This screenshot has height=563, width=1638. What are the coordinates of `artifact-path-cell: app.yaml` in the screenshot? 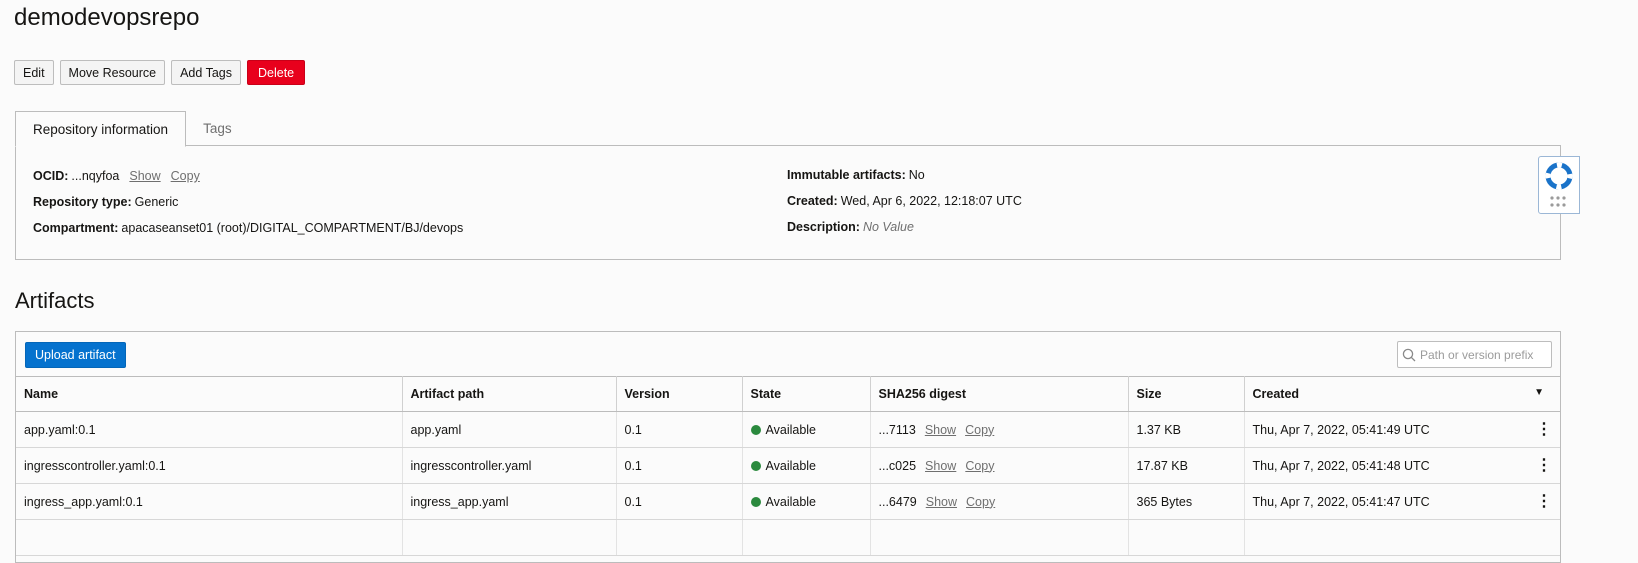 It's located at (509, 429).